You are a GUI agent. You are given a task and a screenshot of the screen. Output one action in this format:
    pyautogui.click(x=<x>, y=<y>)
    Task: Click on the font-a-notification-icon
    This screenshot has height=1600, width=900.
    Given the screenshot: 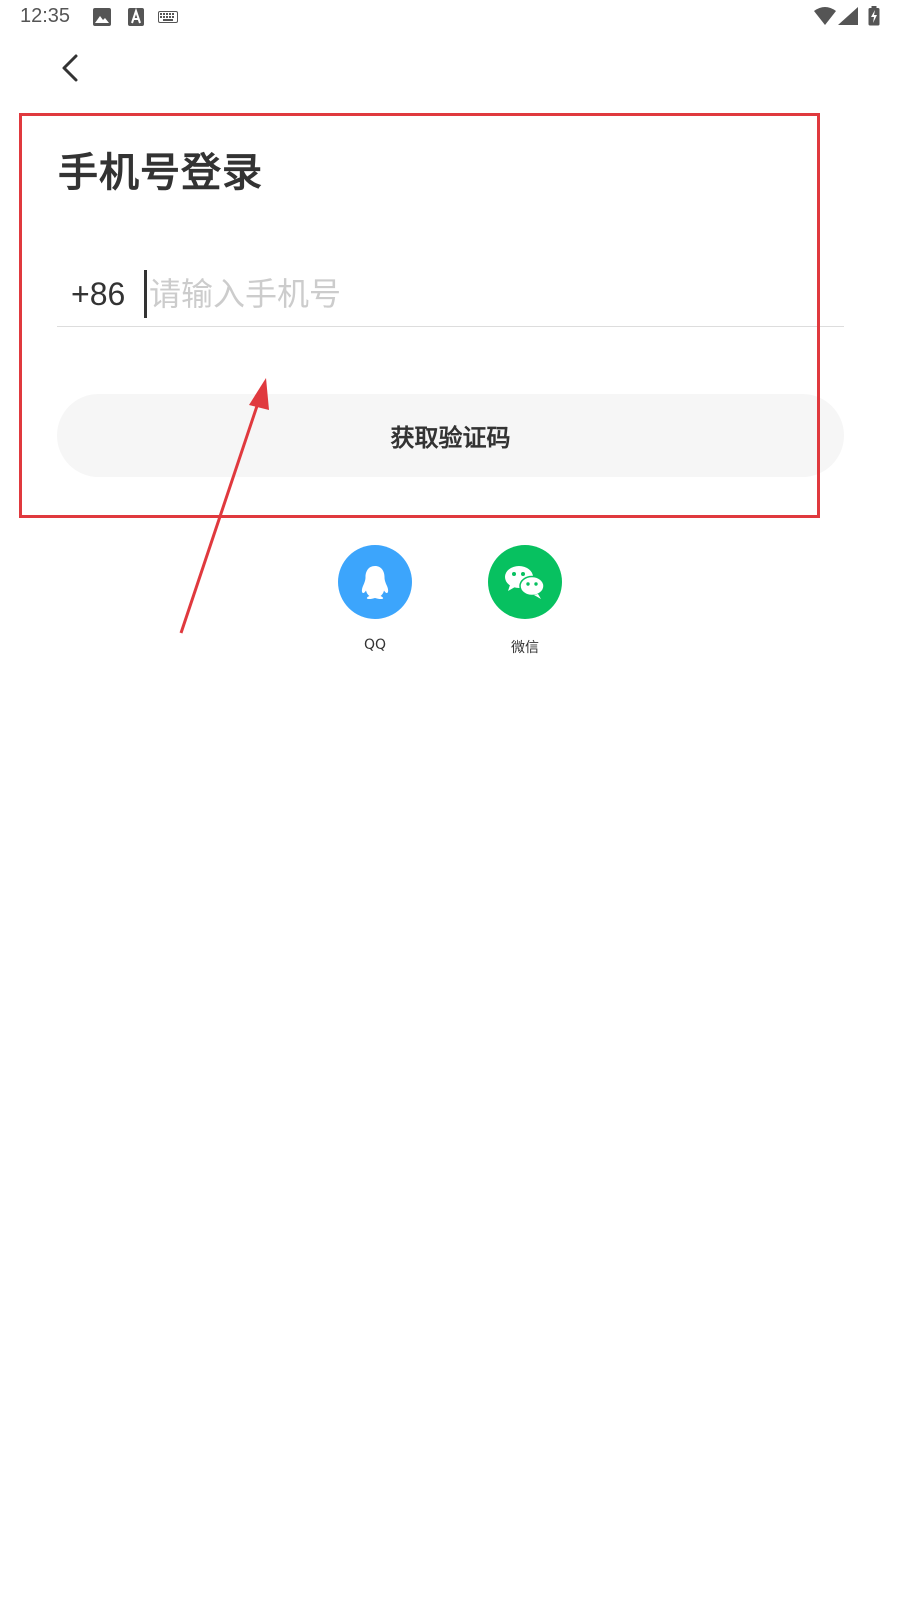 What is the action you would take?
    pyautogui.click(x=136, y=17)
    